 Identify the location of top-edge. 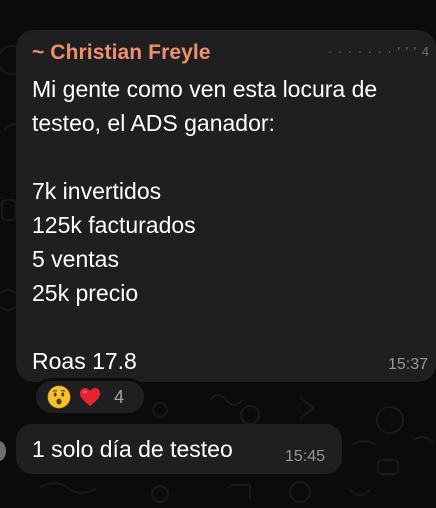
(218, 11).